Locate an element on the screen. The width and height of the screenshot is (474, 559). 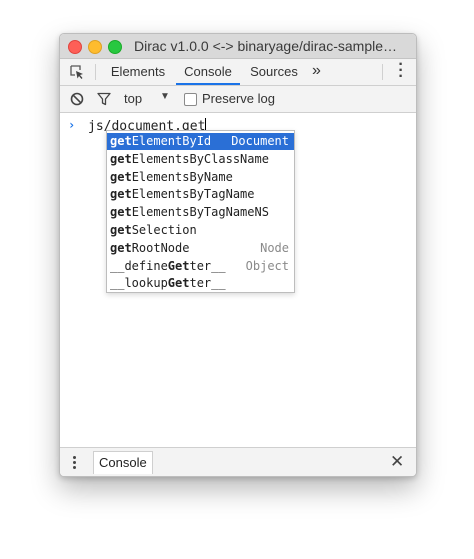
preserve-log-checkbox is located at coordinates (190, 99).